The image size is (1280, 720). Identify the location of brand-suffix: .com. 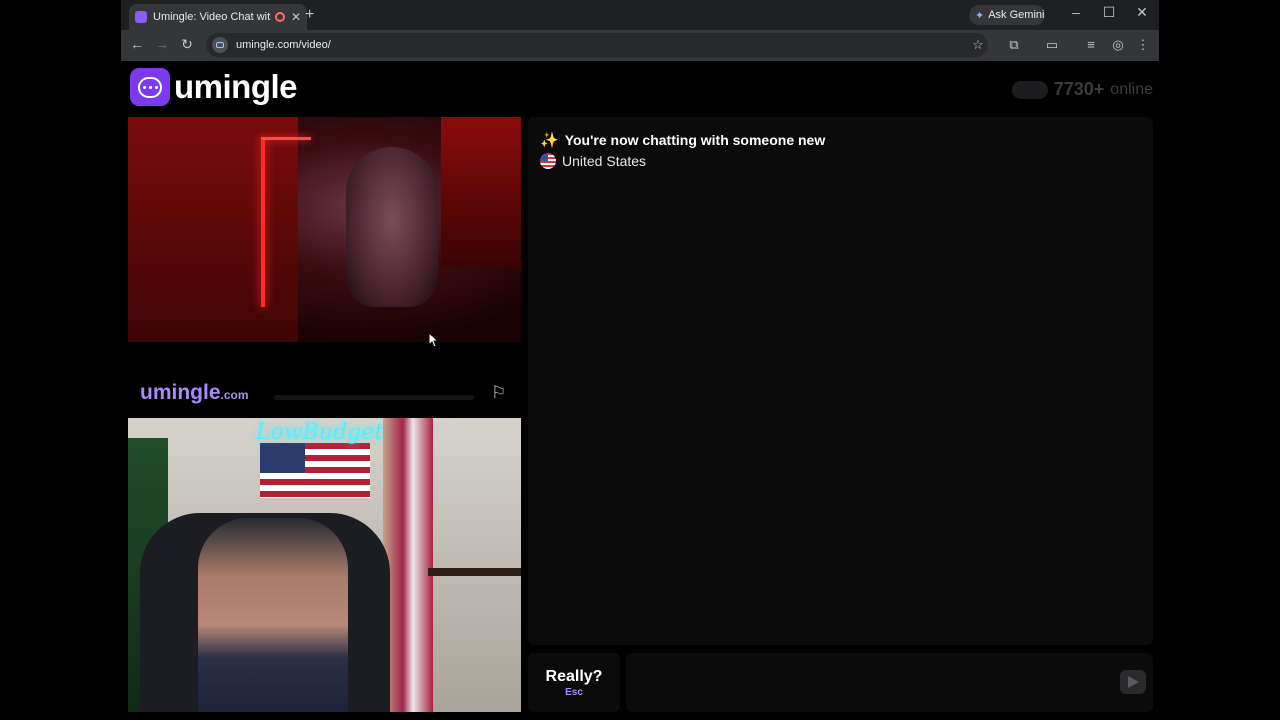
(234, 395).